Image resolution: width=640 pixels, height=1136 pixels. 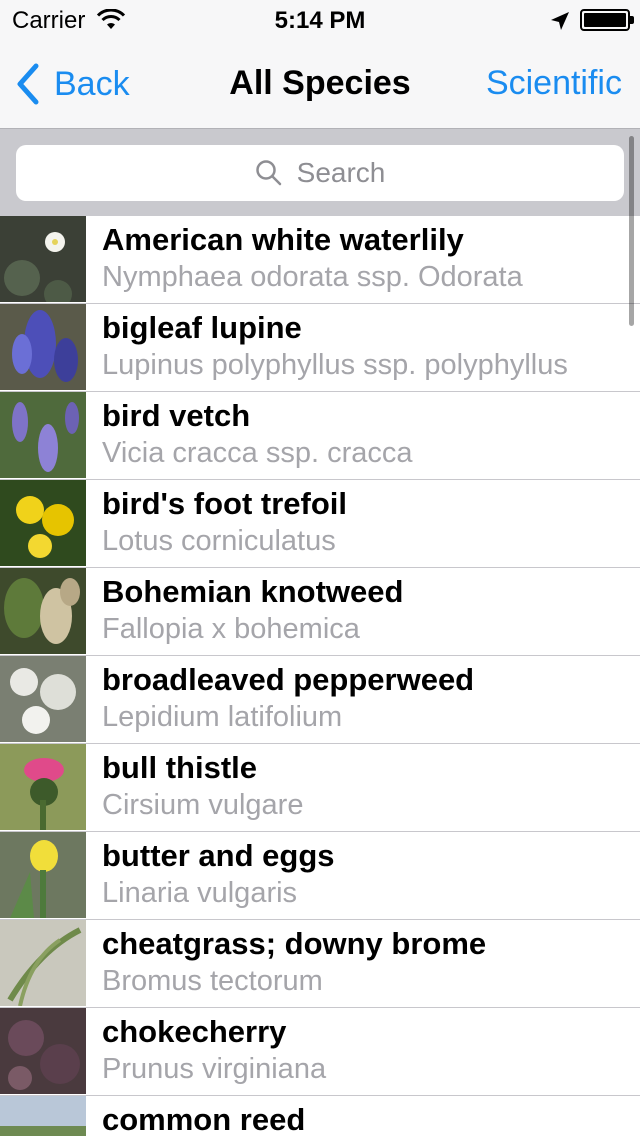 What do you see at coordinates (320, 876) in the screenshot?
I see `list-item: butter and eggs Linaria vulgaris` at bounding box center [320, 876].